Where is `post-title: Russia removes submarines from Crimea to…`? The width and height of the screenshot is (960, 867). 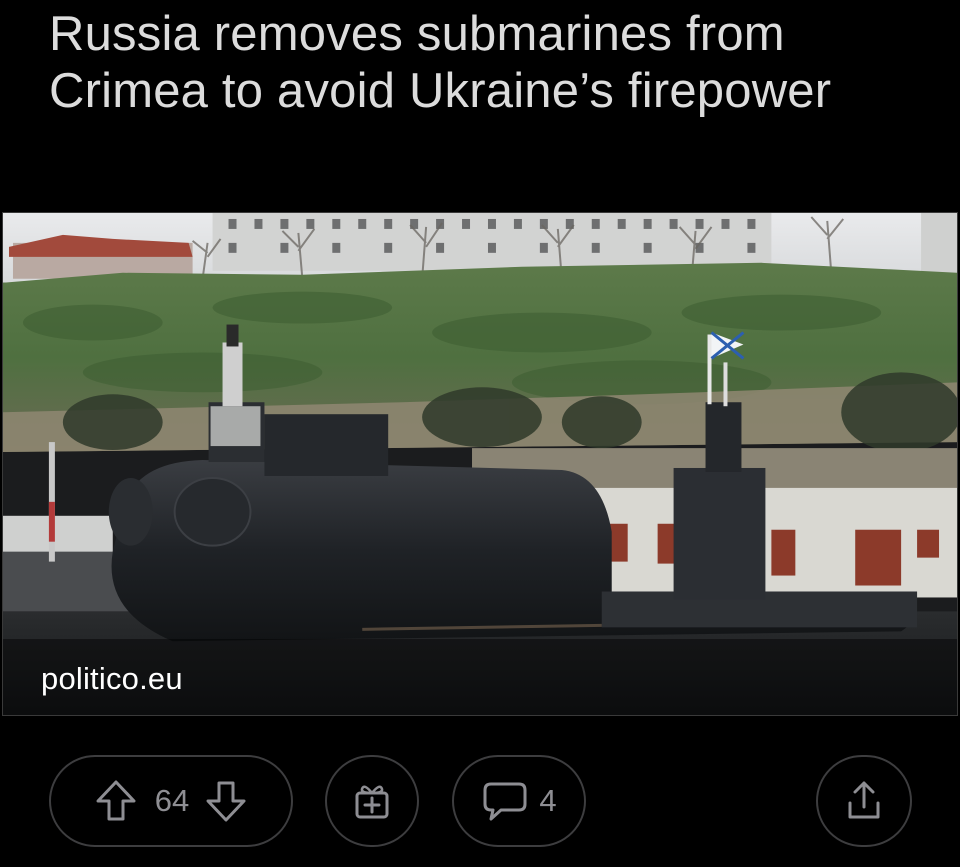 post-title: Russia removes submarines from Crimea to… is located at coordinates (440, 62).